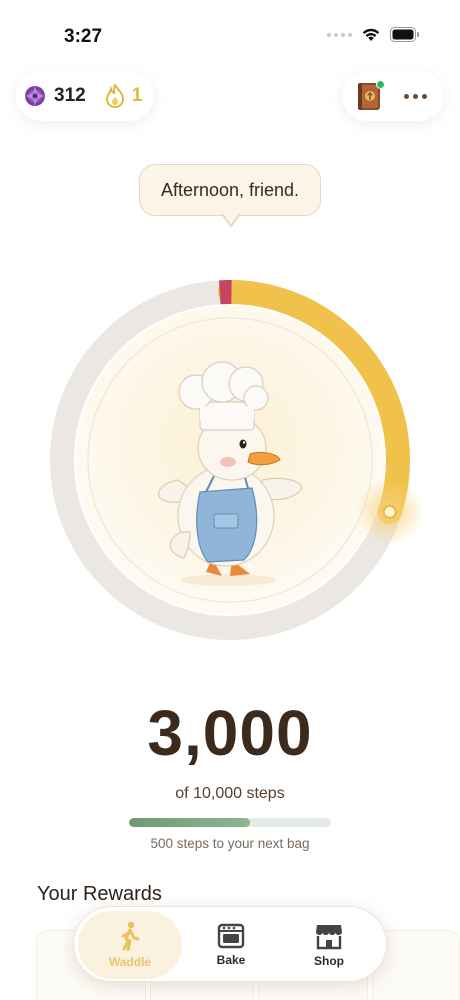  I want to click on battery-icon, so click(404, 34).